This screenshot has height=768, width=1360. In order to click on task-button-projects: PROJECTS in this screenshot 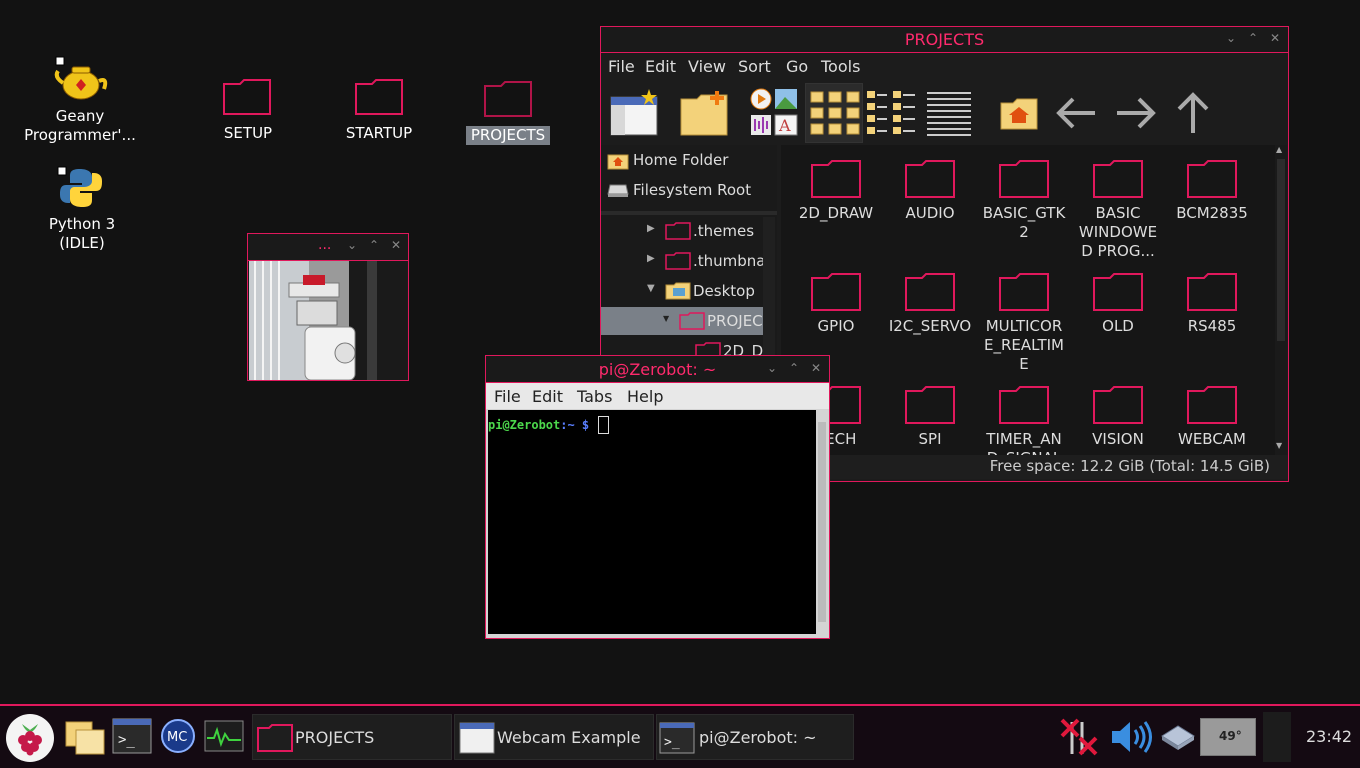, I will do `click(352, 737)`.